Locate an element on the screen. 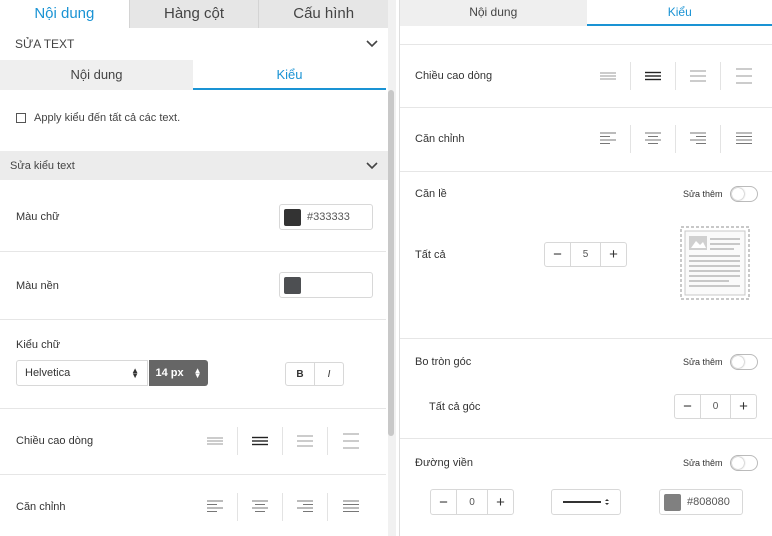  text-color-swatch is located at coordinates (292, 217).